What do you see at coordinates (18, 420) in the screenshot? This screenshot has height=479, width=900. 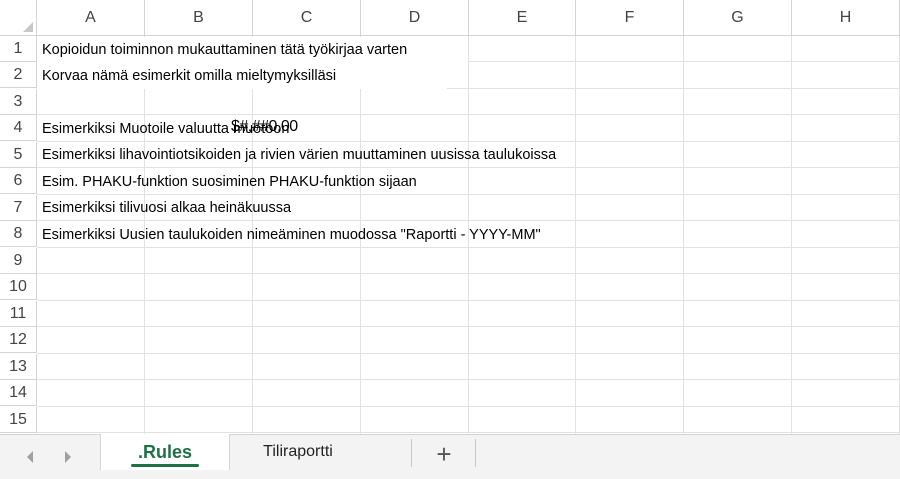 I see `row-header-15: 15` at bounding box center [18, 420].